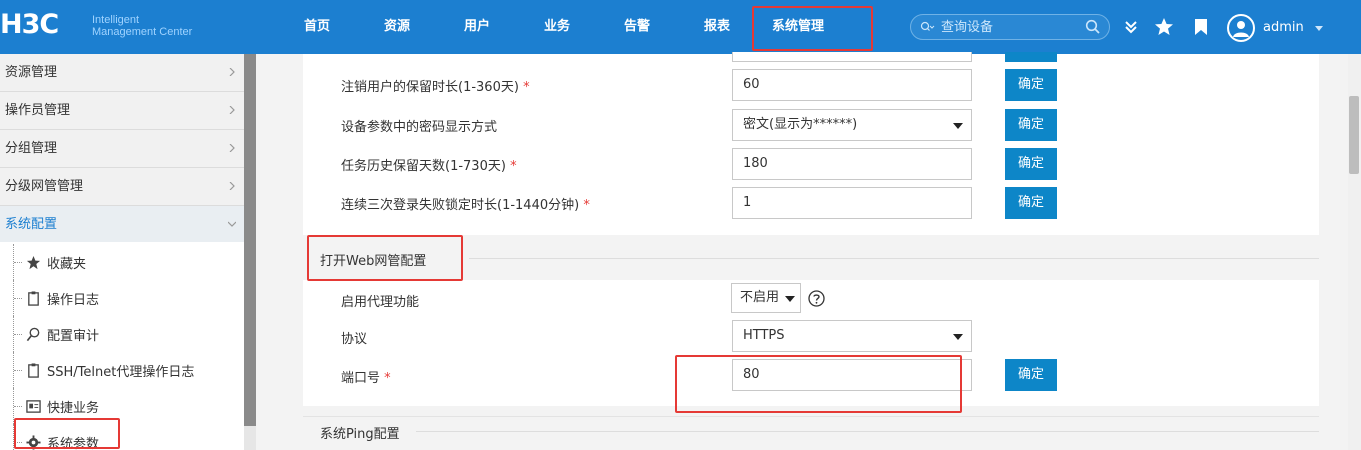 Image resolution: width=1361 pixels, height=450 pixels. What do you see at coordinates (122, 225) in the screenshot?
I see `sidebar-item-system-config: 系统配置` at bounding box center [122, 225].